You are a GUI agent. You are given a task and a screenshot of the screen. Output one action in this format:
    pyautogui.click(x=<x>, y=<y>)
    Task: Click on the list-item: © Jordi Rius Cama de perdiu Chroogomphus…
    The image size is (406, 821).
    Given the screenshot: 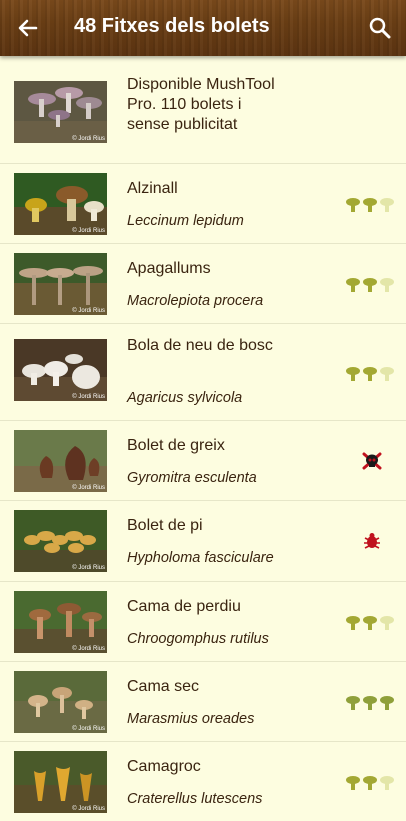 What is the action you would take?
    pyautogui.click(x=203, y=622)
    